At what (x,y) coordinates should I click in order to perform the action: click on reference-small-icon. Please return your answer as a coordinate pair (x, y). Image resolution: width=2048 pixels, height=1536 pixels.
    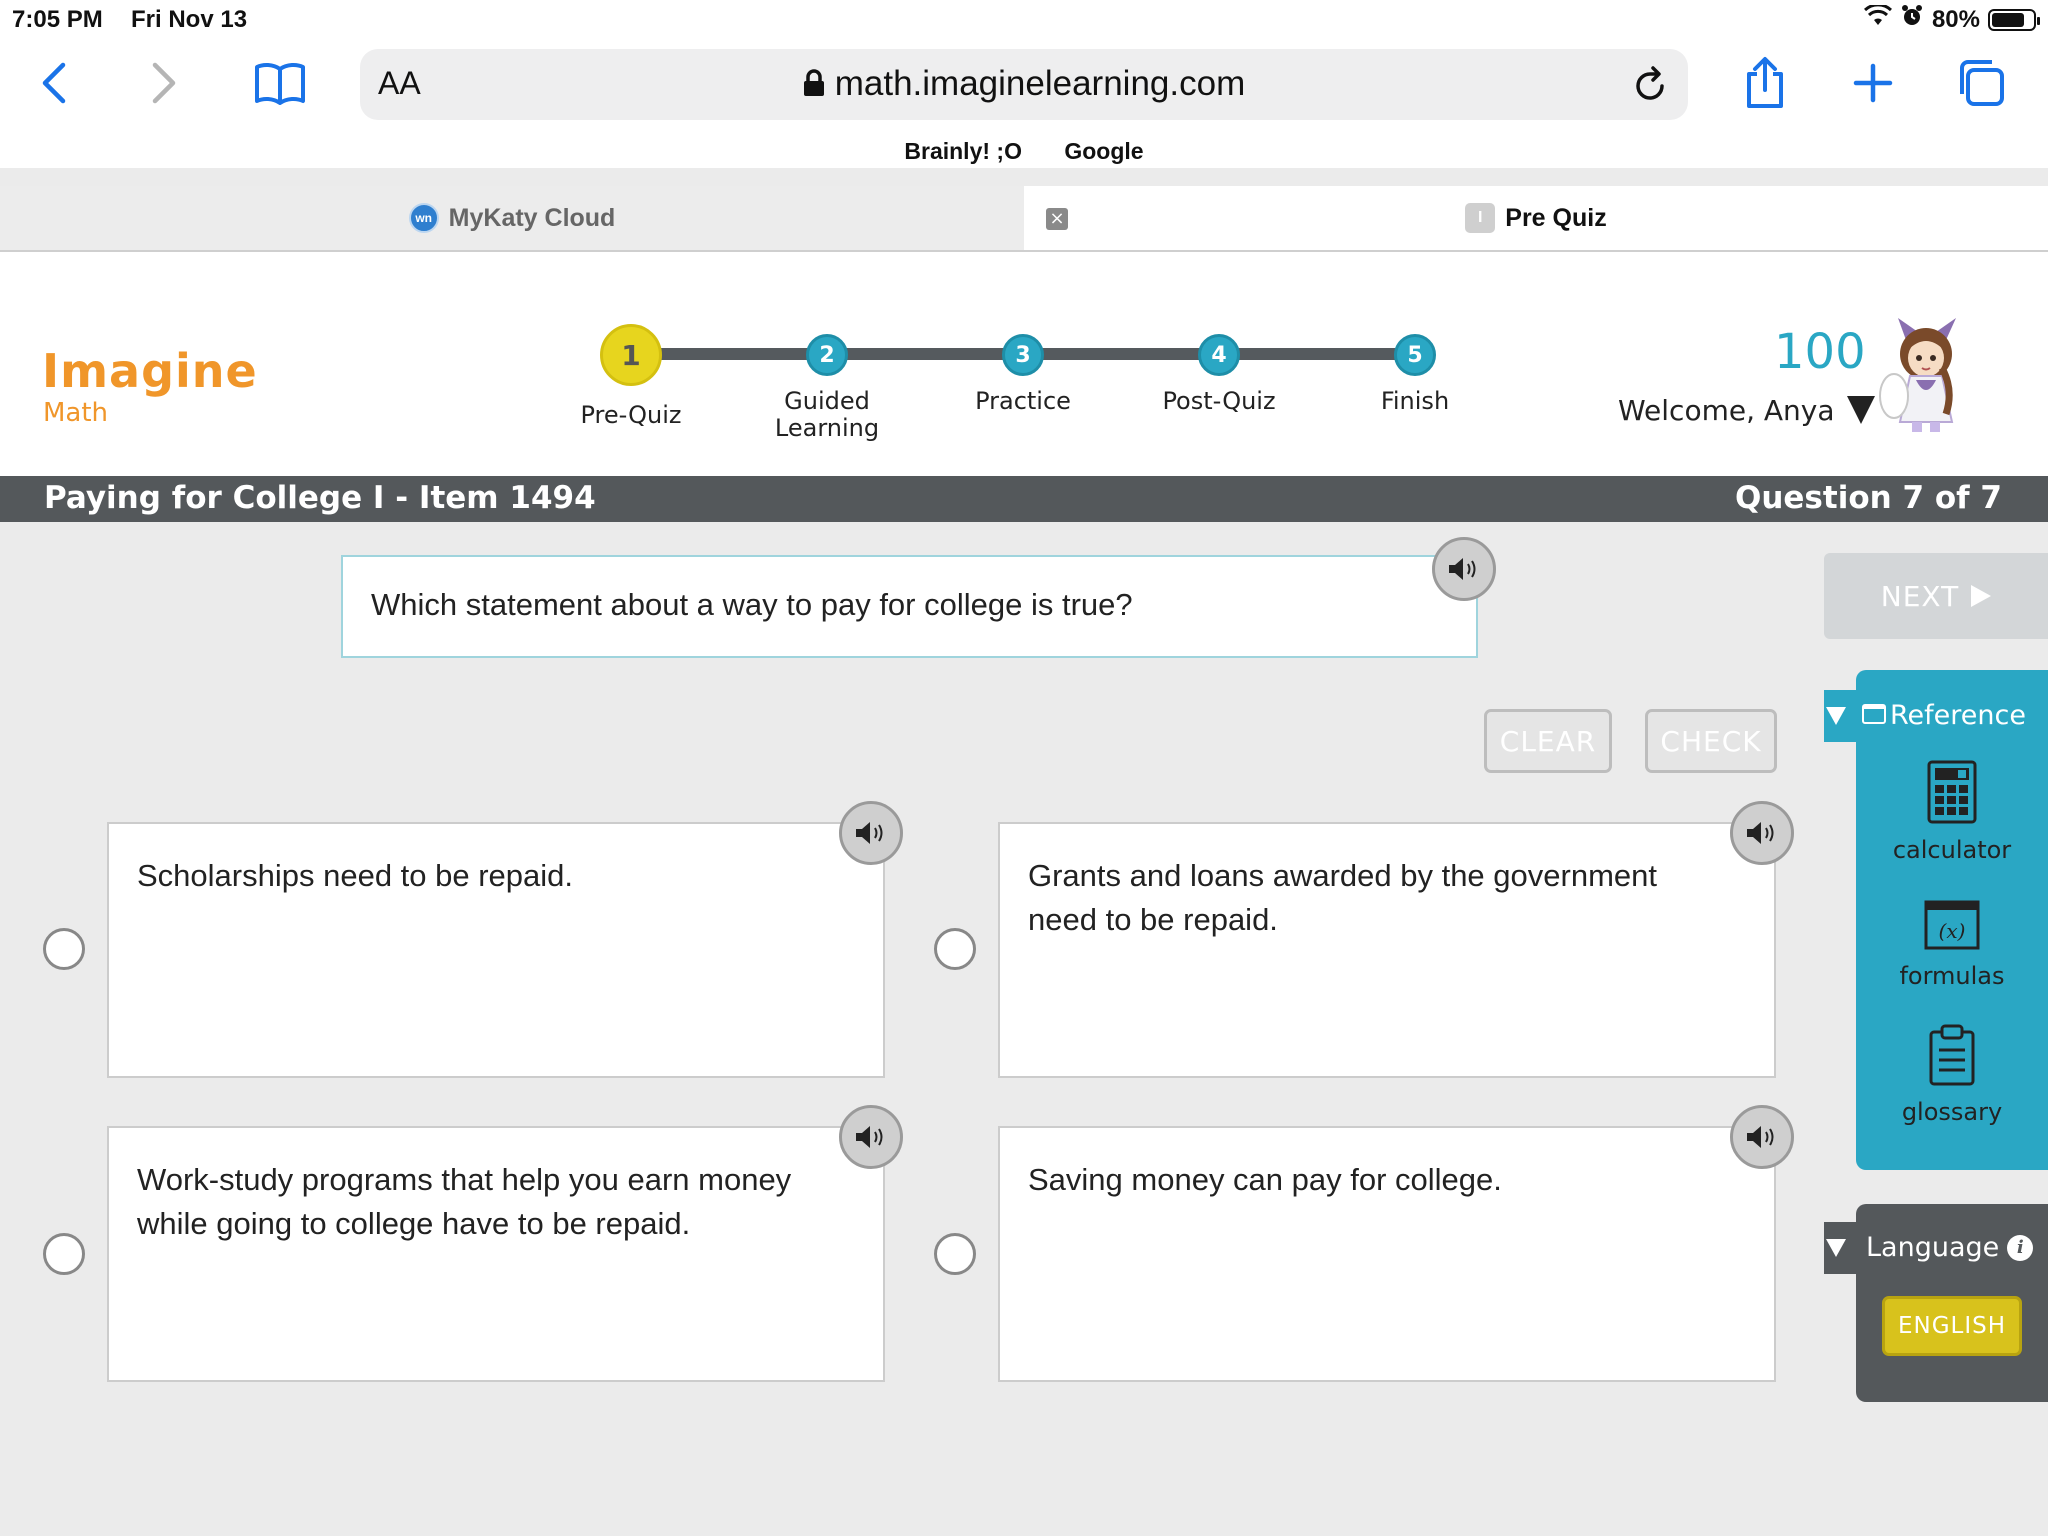
    Looking at the image, I should click on (1874, 715).